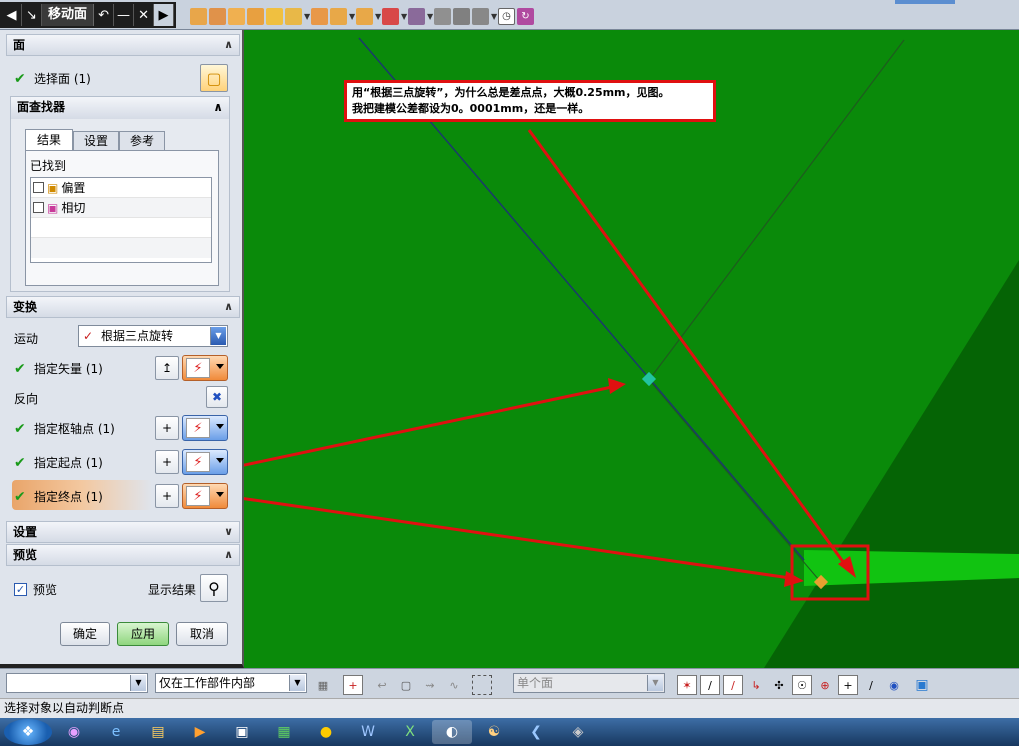 The height and width of the screenshot is (746, 1019). What do you see at coordinates (494, 732) in the screenshot?
I see `app-icon: ☯` at bounding box center [494, 732].